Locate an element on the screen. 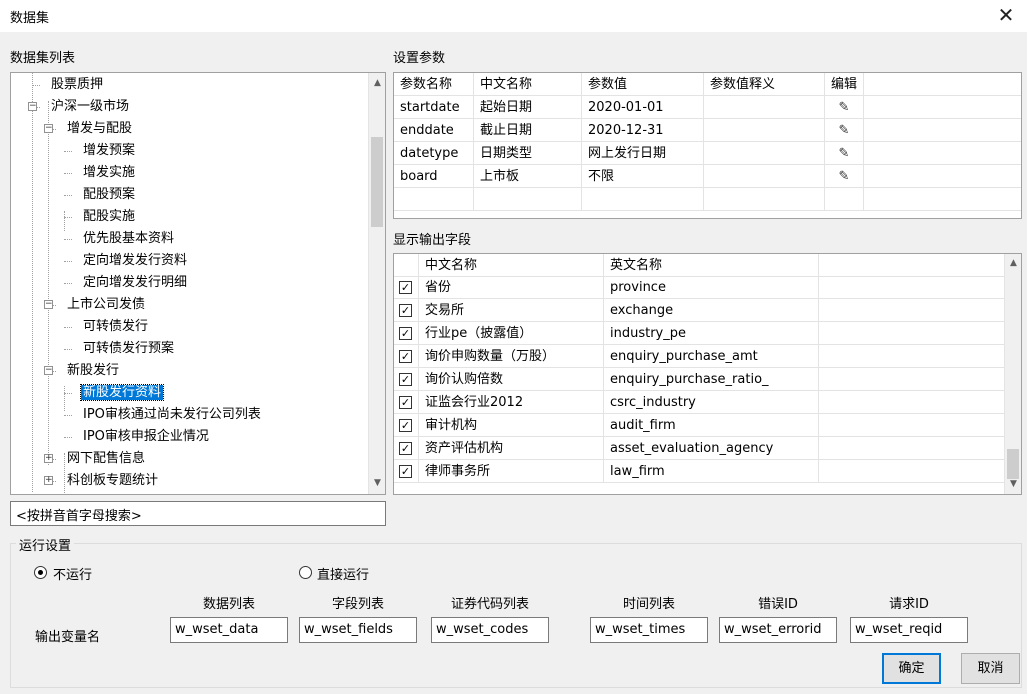 The height and width of the screenshot is (694, 1027). no-run-label: 不运行 is located at coordinates (73, 575).